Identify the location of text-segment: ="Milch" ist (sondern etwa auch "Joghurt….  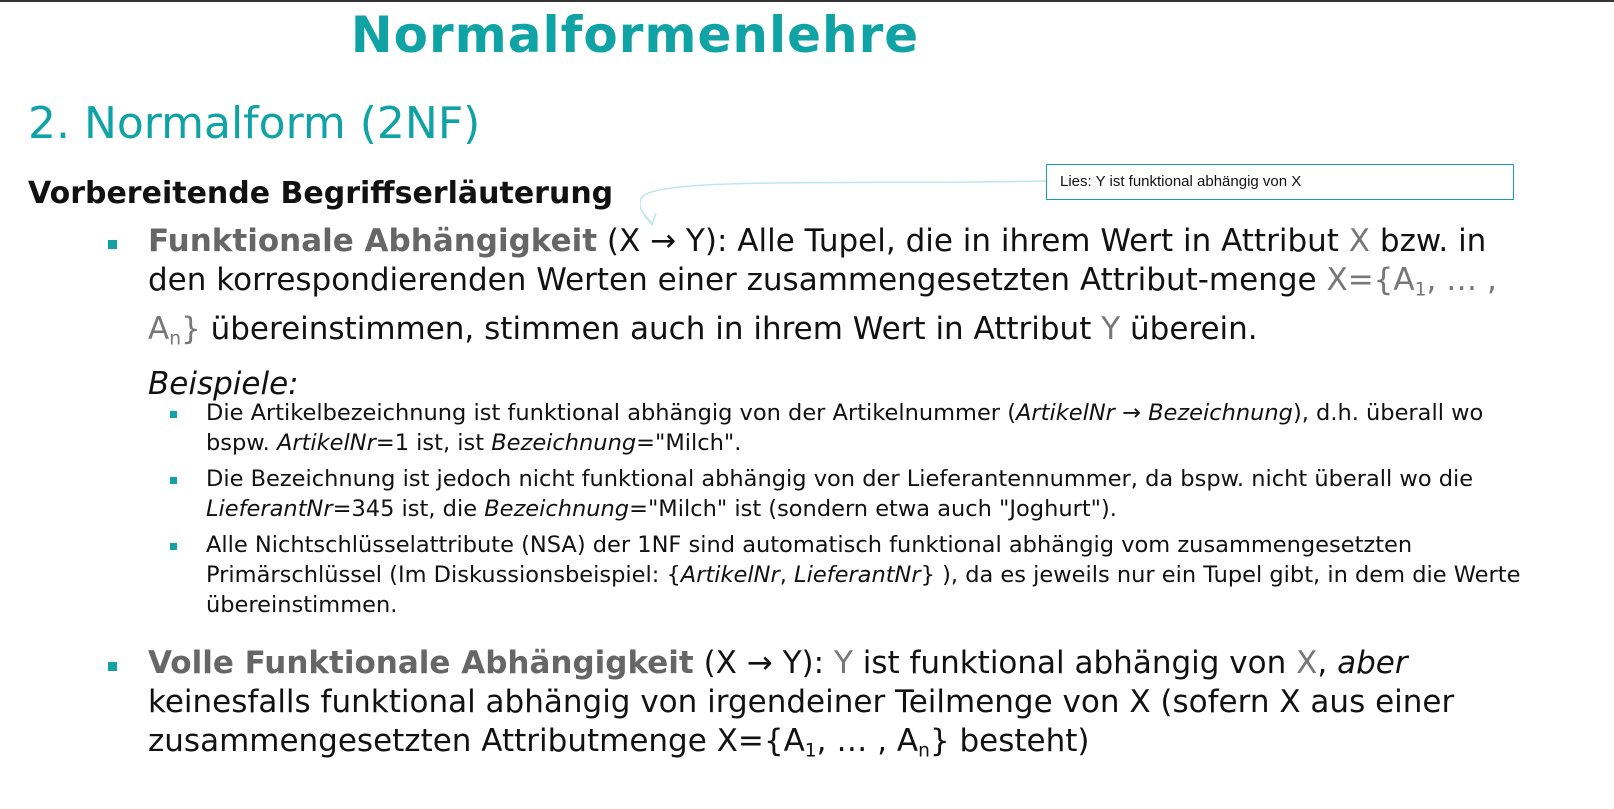
(873, 509).